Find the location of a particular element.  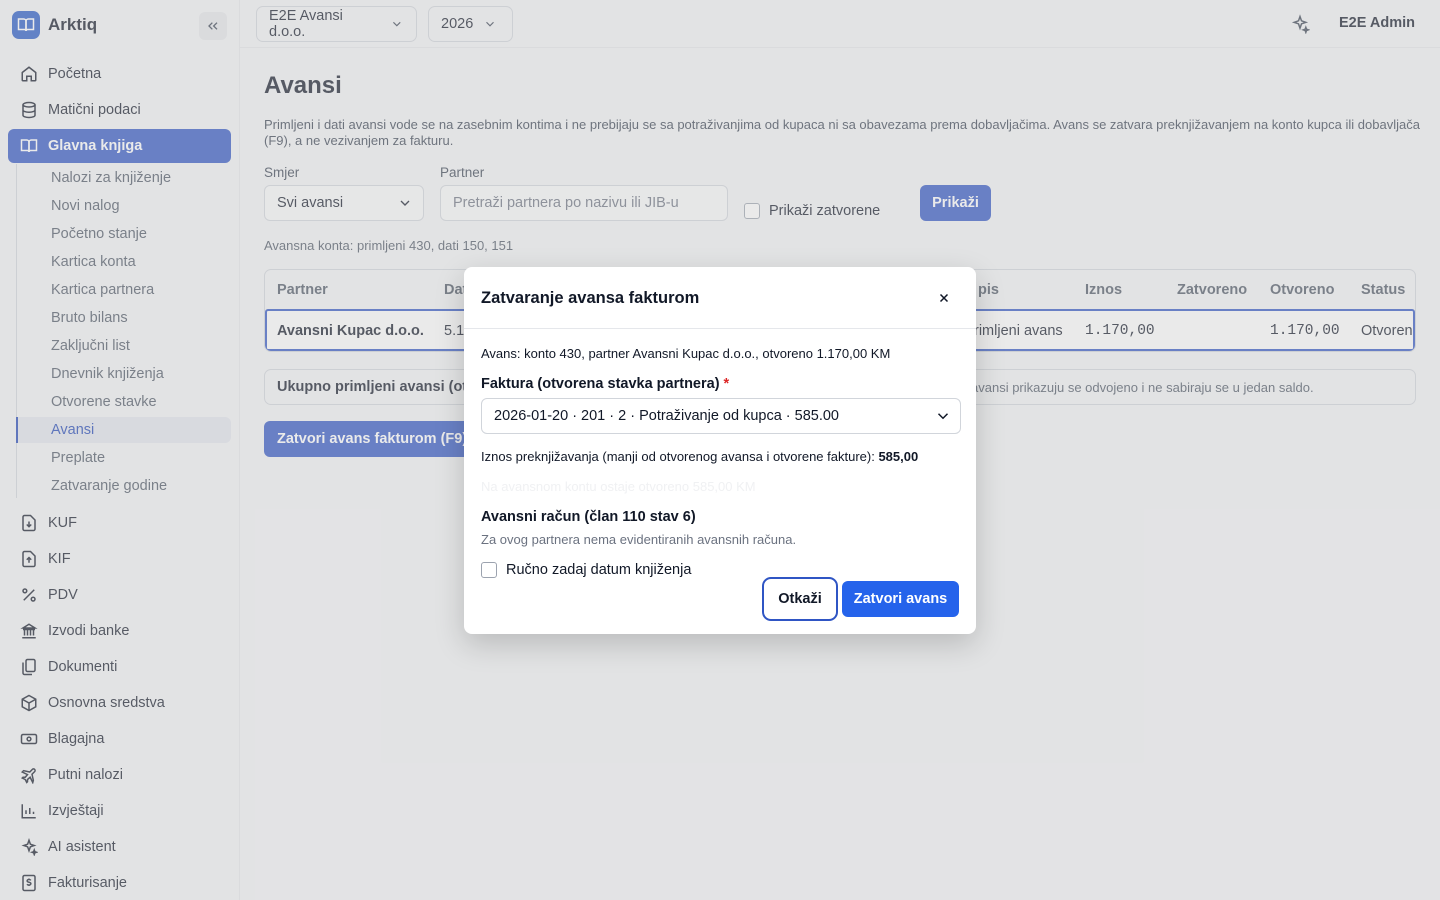

manual-date-checkbox is located at coordinates (489, 570).